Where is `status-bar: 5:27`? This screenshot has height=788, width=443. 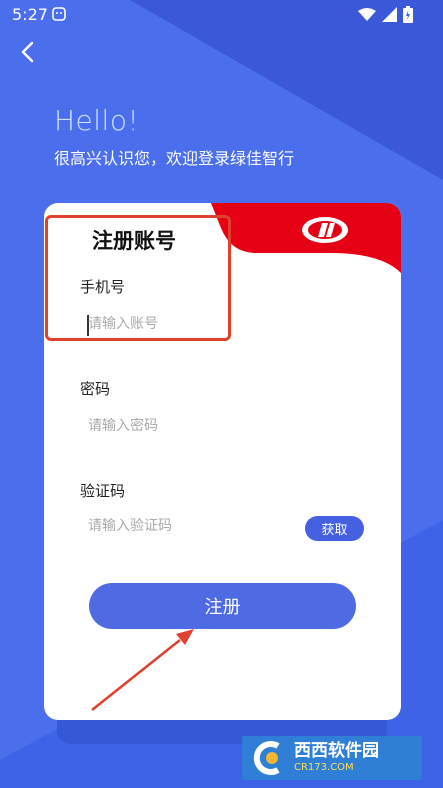 status-bar: 5:27 is located at coordinates (221, 15).